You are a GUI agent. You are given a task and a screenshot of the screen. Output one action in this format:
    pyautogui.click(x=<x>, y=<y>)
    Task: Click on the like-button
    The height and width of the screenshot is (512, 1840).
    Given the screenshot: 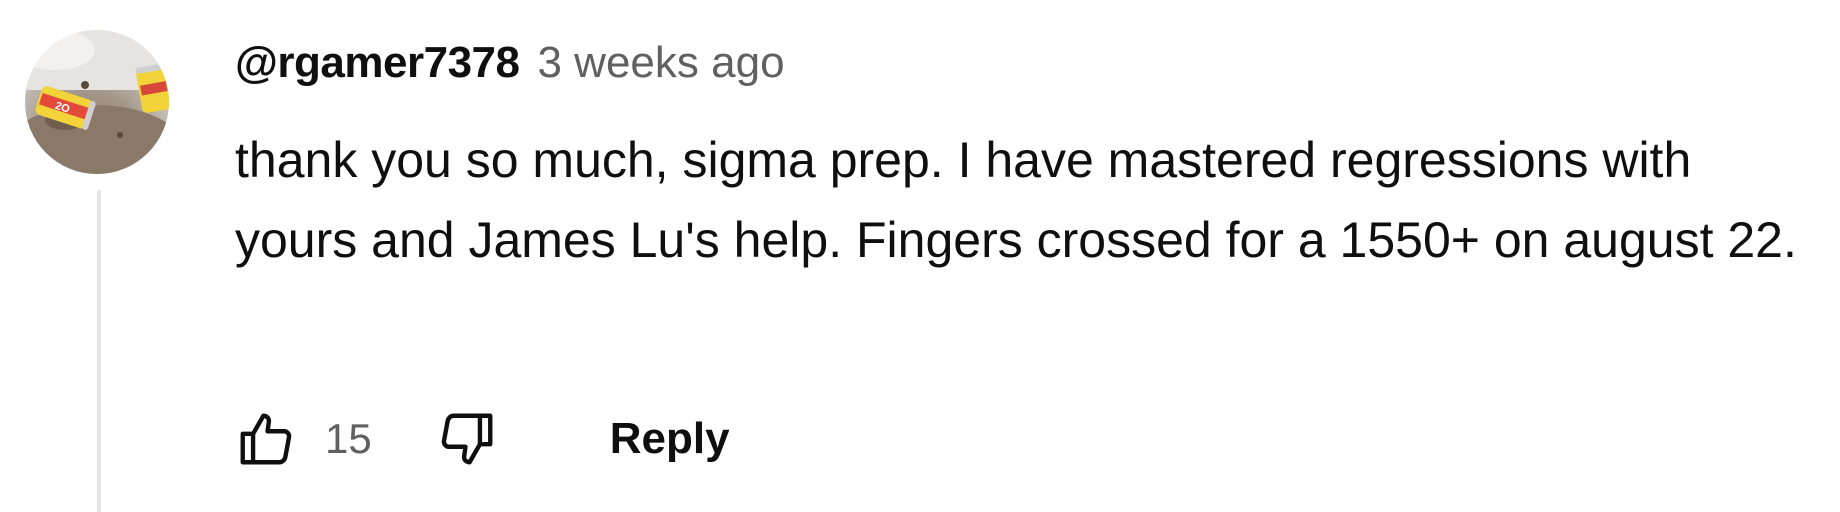 What is the action you would take?
    pyautogui.click(x=266, y=439)
    